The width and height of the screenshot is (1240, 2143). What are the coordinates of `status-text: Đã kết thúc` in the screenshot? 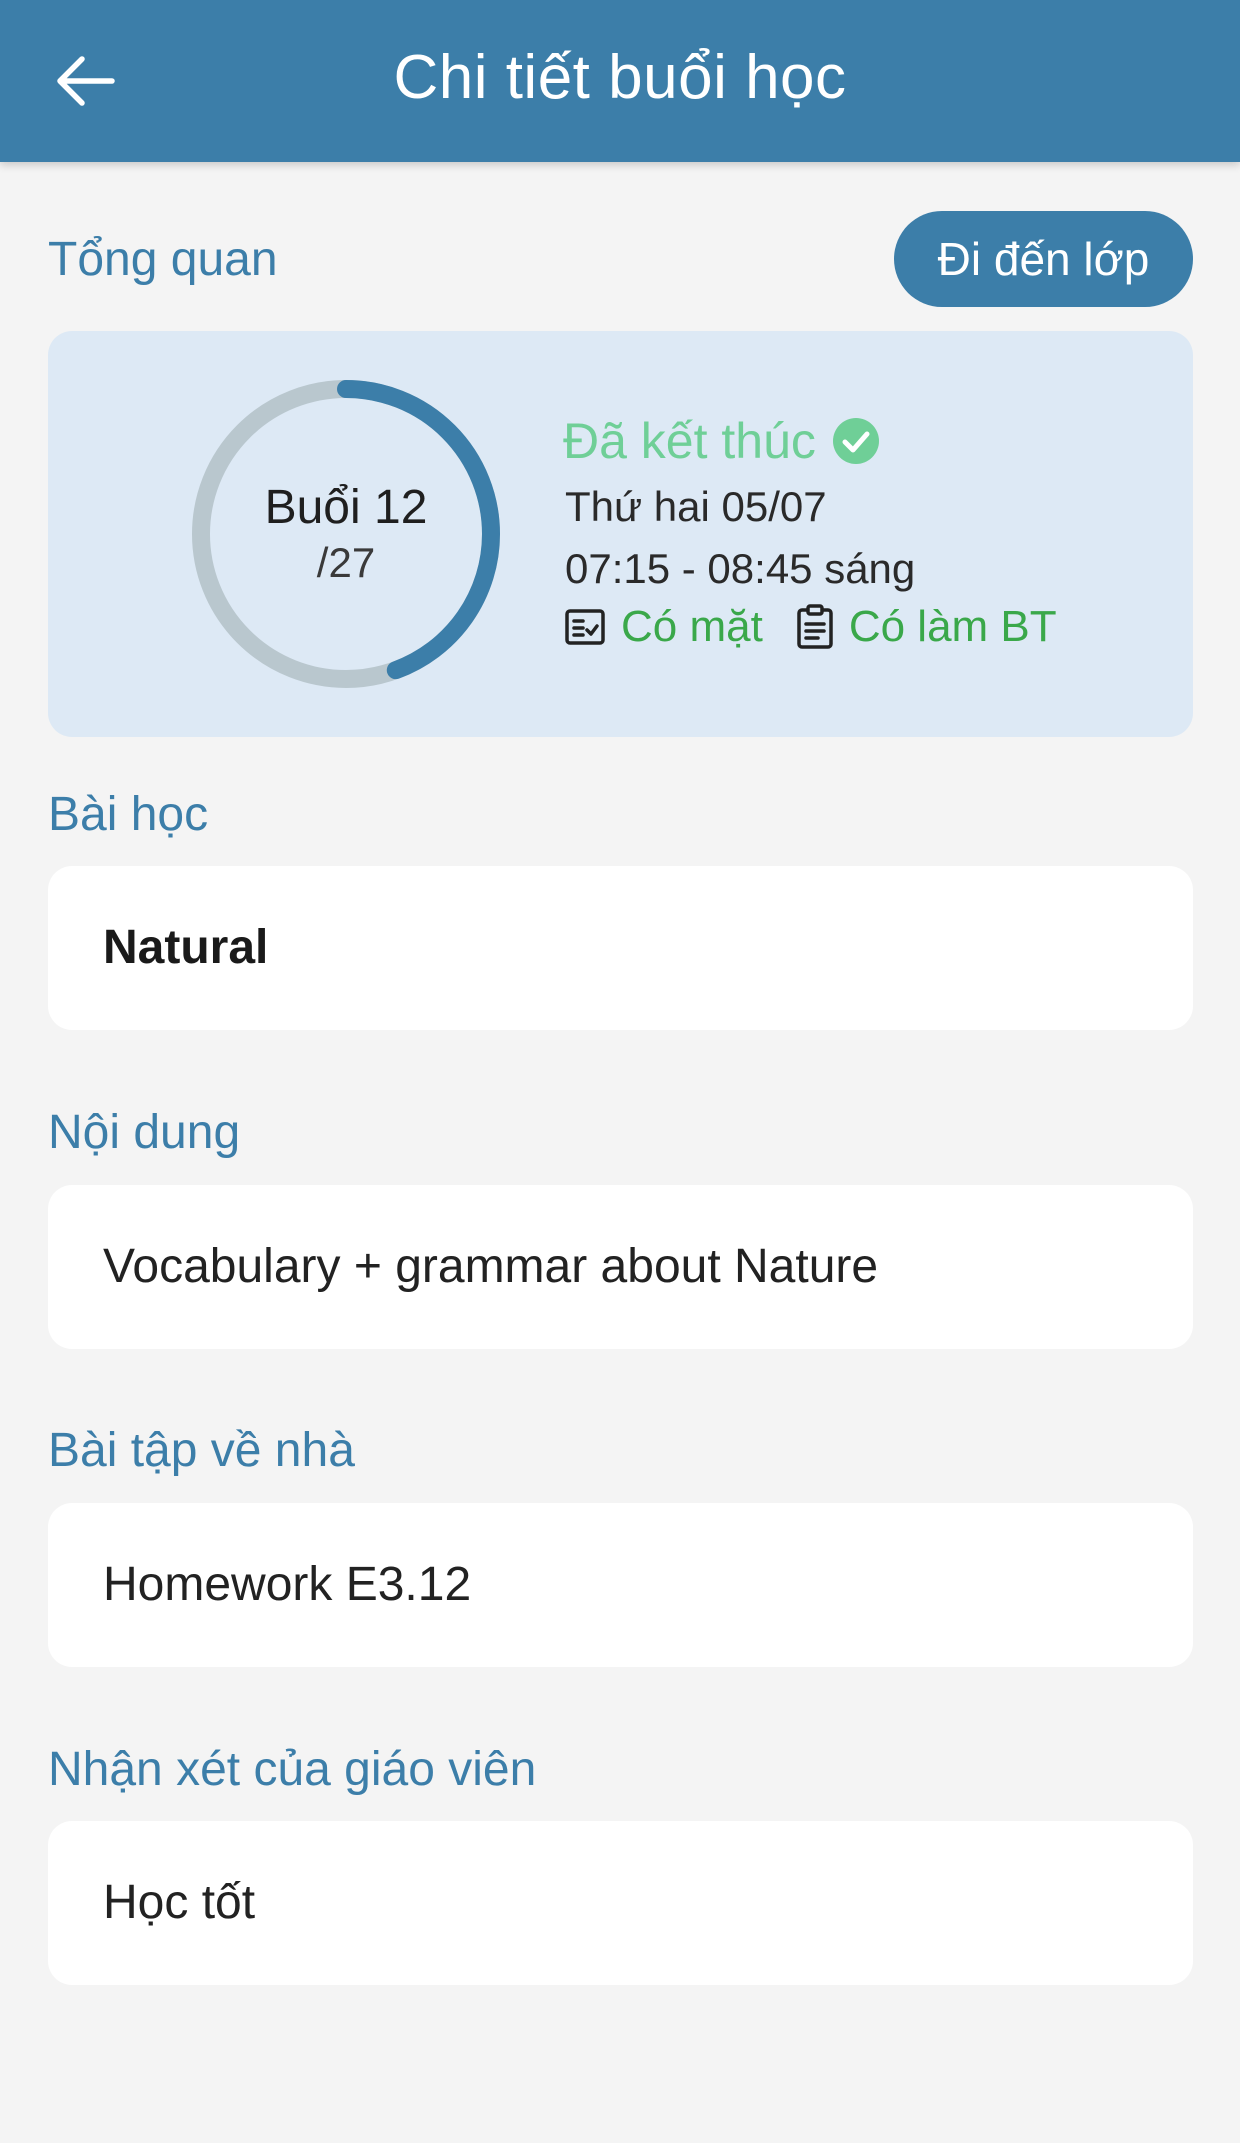 It's located at (689, 441).